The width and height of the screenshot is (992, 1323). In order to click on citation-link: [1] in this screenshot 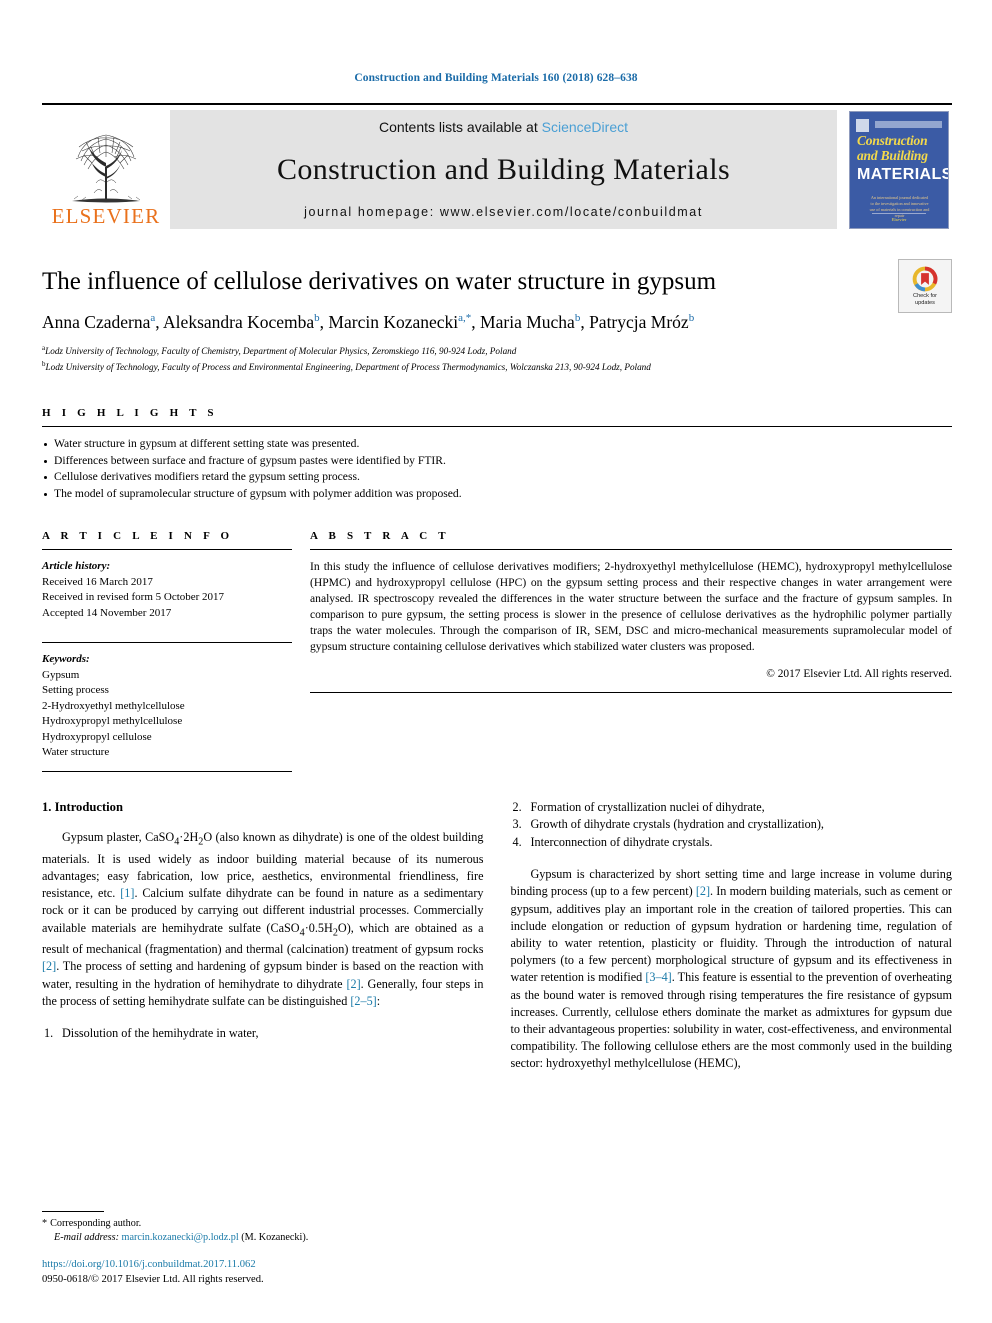, I will do `click(127, 893)`.